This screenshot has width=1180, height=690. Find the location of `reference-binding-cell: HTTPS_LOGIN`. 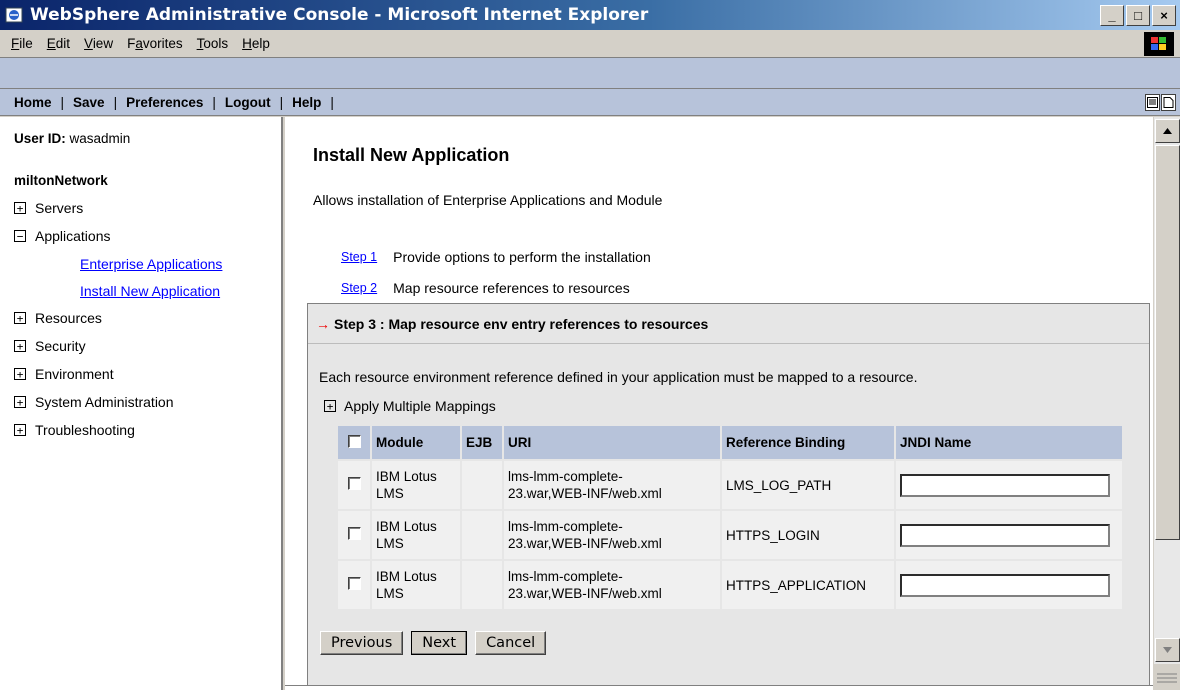

reference-binding-cell: HTTPS_LOGIN is located at coordinates (808, 535).